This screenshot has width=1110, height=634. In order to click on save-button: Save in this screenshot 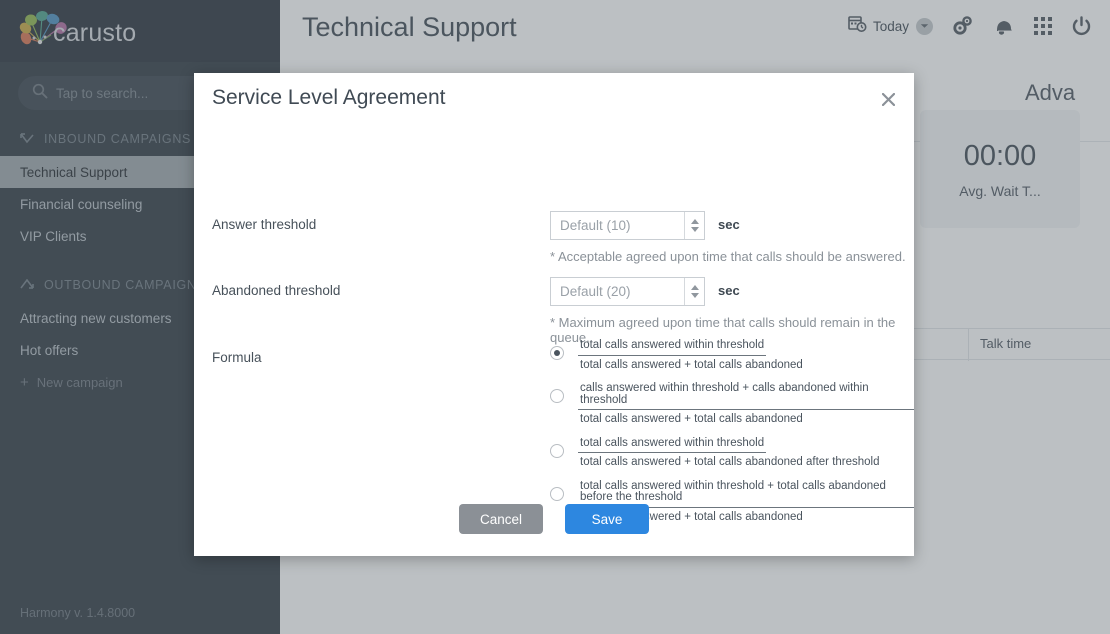, I will do `click(607, 519)`.